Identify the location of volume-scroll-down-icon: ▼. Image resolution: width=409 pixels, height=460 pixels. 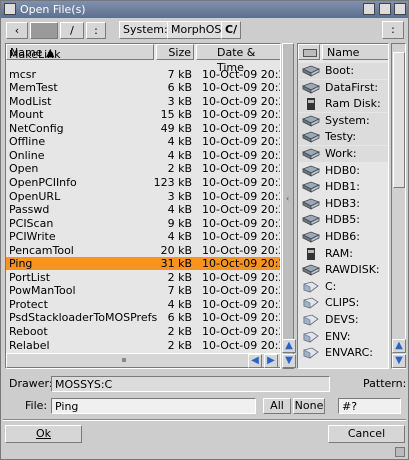
(399, 361).